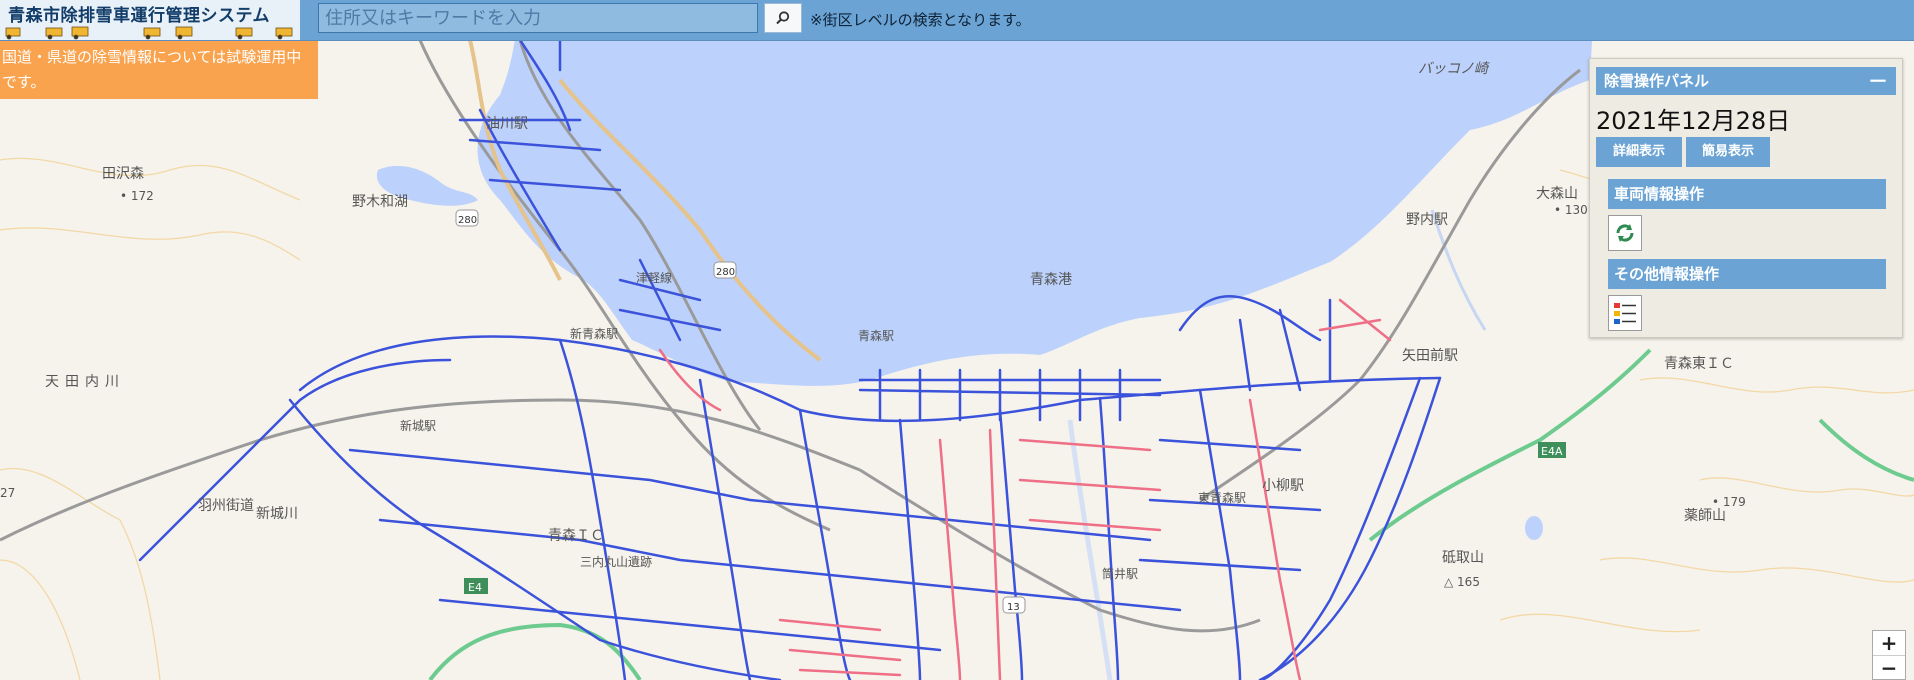 The width and height of the screenshot is (1914, 680). Describe the element at coordinates (616, 561) in the screenshot. I see `label-sannai: 三内丸山遺跡` at that location.